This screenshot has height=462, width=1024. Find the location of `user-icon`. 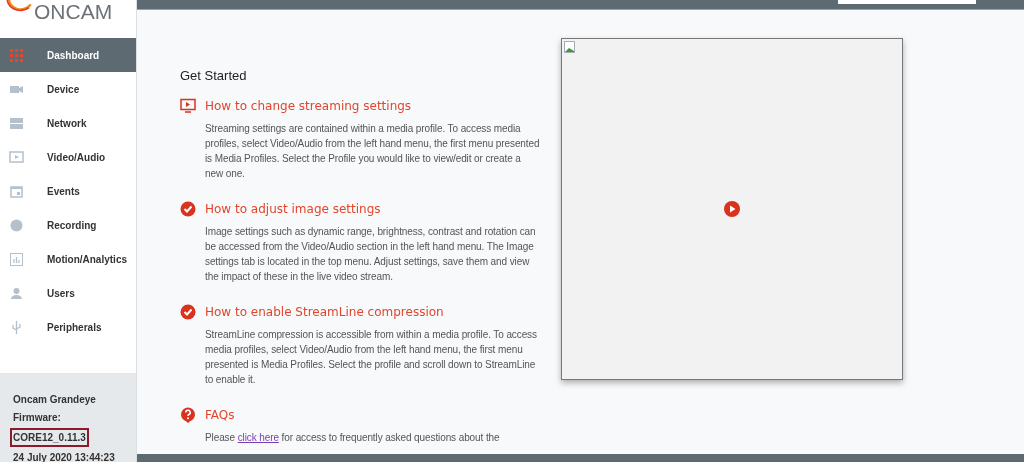

user-icon is located at coordinates (16, 293).